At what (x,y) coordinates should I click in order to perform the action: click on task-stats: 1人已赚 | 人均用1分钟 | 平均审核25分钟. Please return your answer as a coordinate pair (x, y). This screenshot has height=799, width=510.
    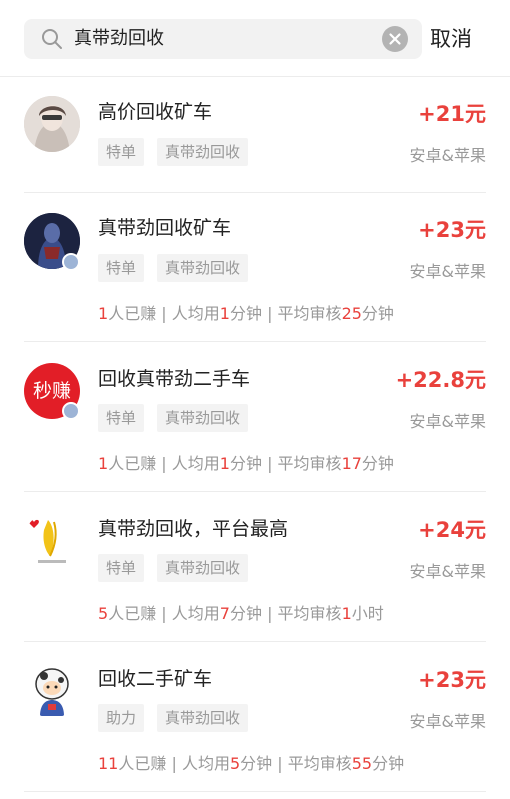
    Looking at the image, I should click on (246, 312).